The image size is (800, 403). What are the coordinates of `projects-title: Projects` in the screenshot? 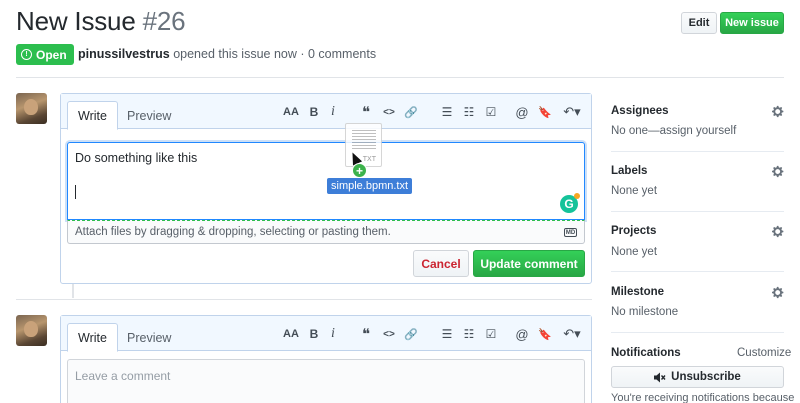 It's located at (634, 231).